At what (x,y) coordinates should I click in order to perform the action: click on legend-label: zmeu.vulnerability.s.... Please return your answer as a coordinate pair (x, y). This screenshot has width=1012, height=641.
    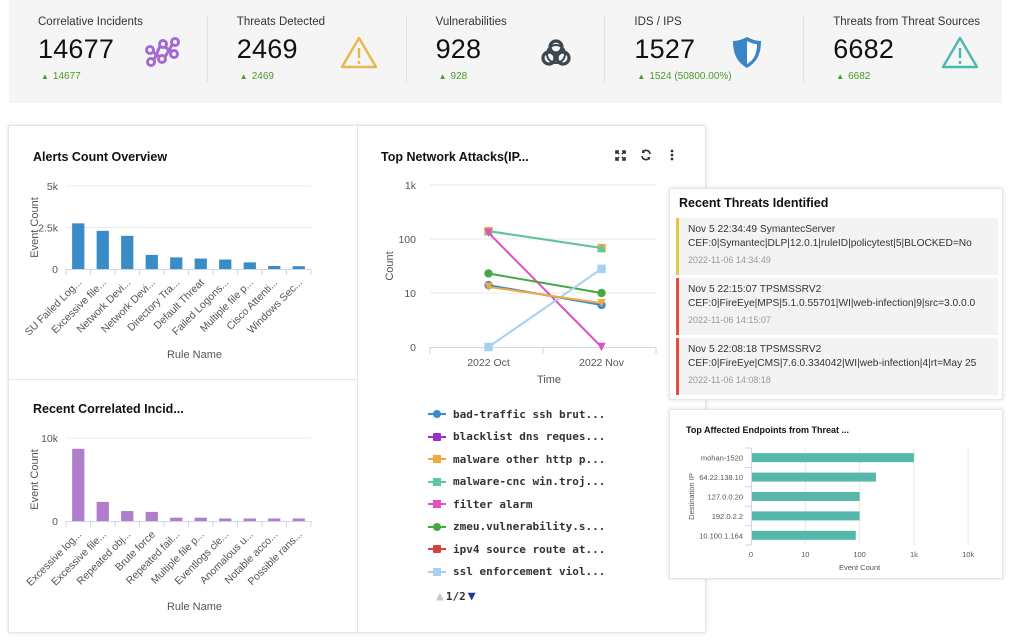
    Looking at the image, I should click on (529, 527).